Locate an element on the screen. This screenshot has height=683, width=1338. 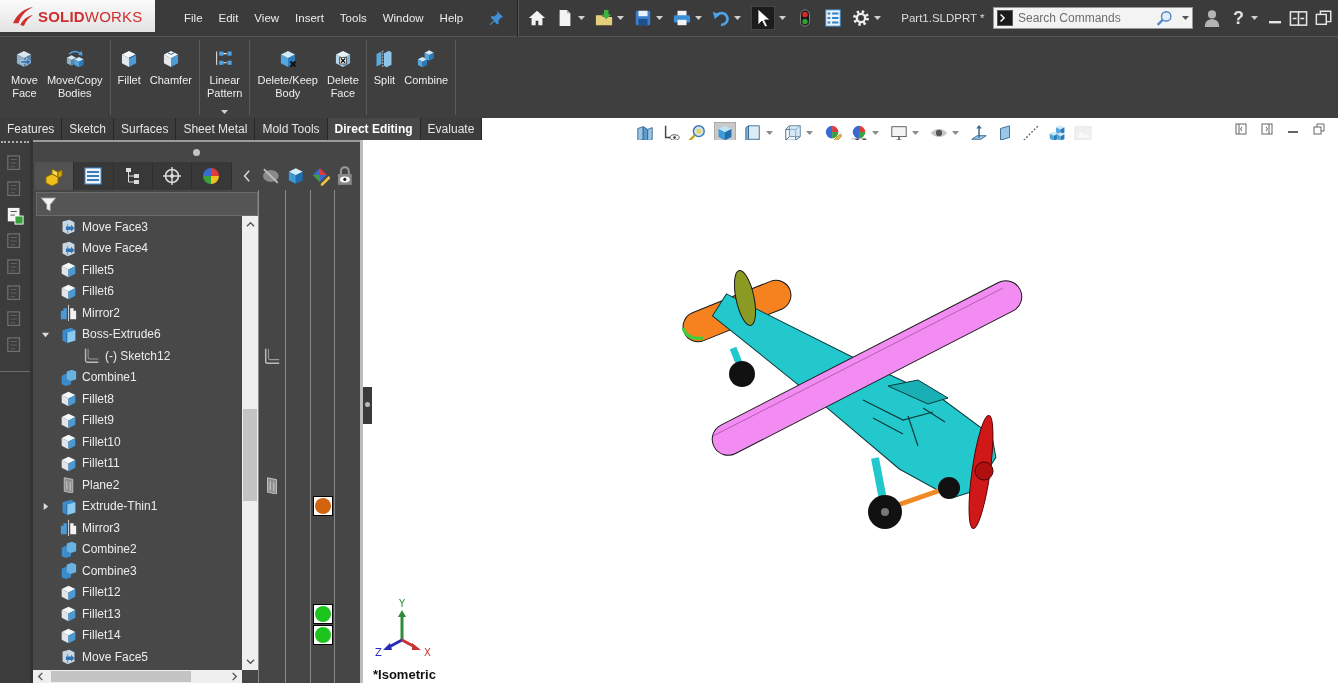
panel-collapse-handle is located at coordinates (367, 405).